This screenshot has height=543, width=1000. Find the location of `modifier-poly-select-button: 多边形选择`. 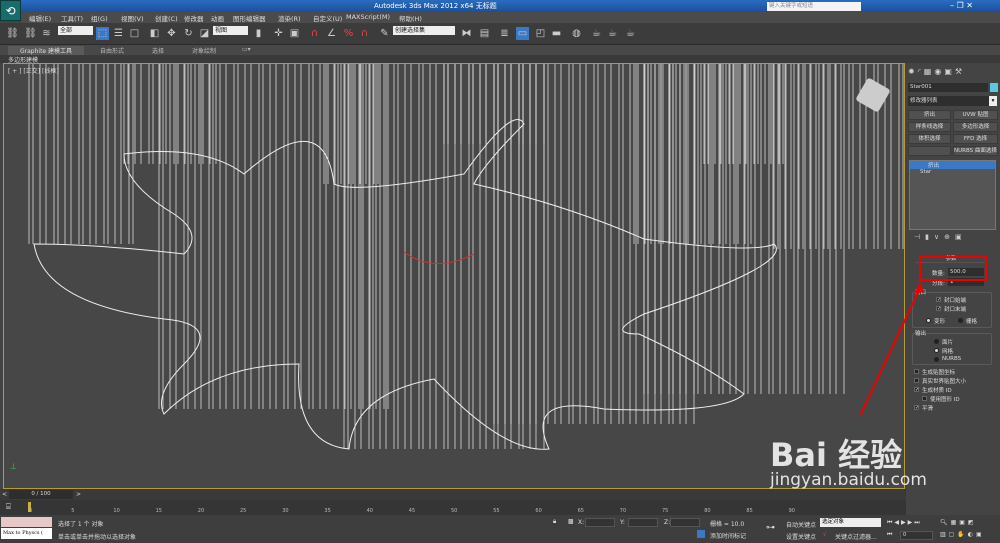

modifier-poly-select-button: 多边形选择 is located at coordinates (975, 127).